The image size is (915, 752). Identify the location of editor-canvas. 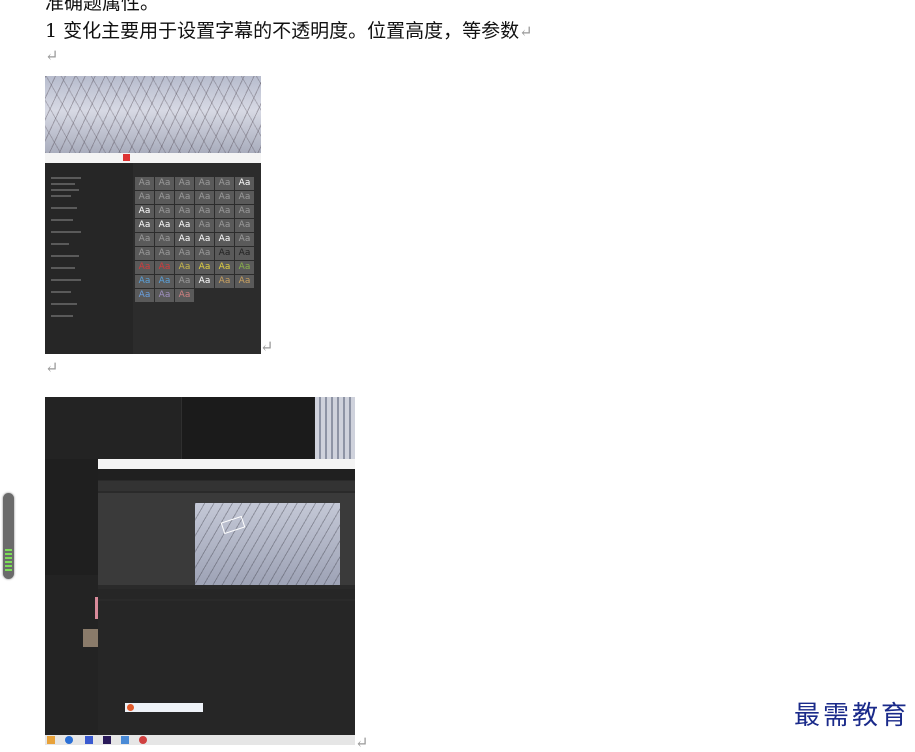
(226, 539).